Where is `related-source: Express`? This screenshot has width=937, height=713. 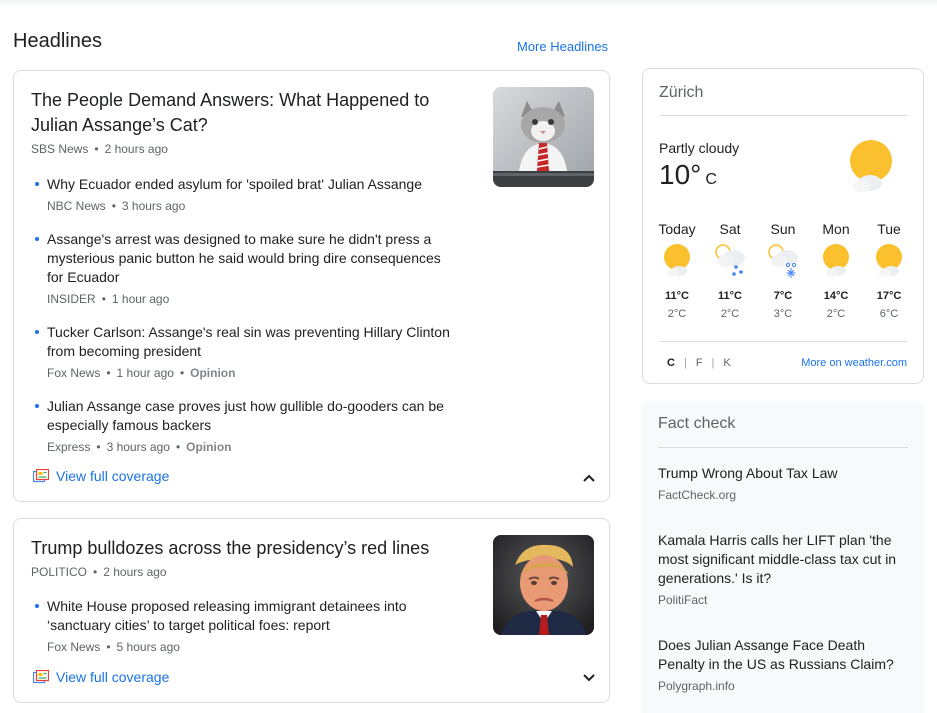 related-source: Express is located at coordinates (68, 447).